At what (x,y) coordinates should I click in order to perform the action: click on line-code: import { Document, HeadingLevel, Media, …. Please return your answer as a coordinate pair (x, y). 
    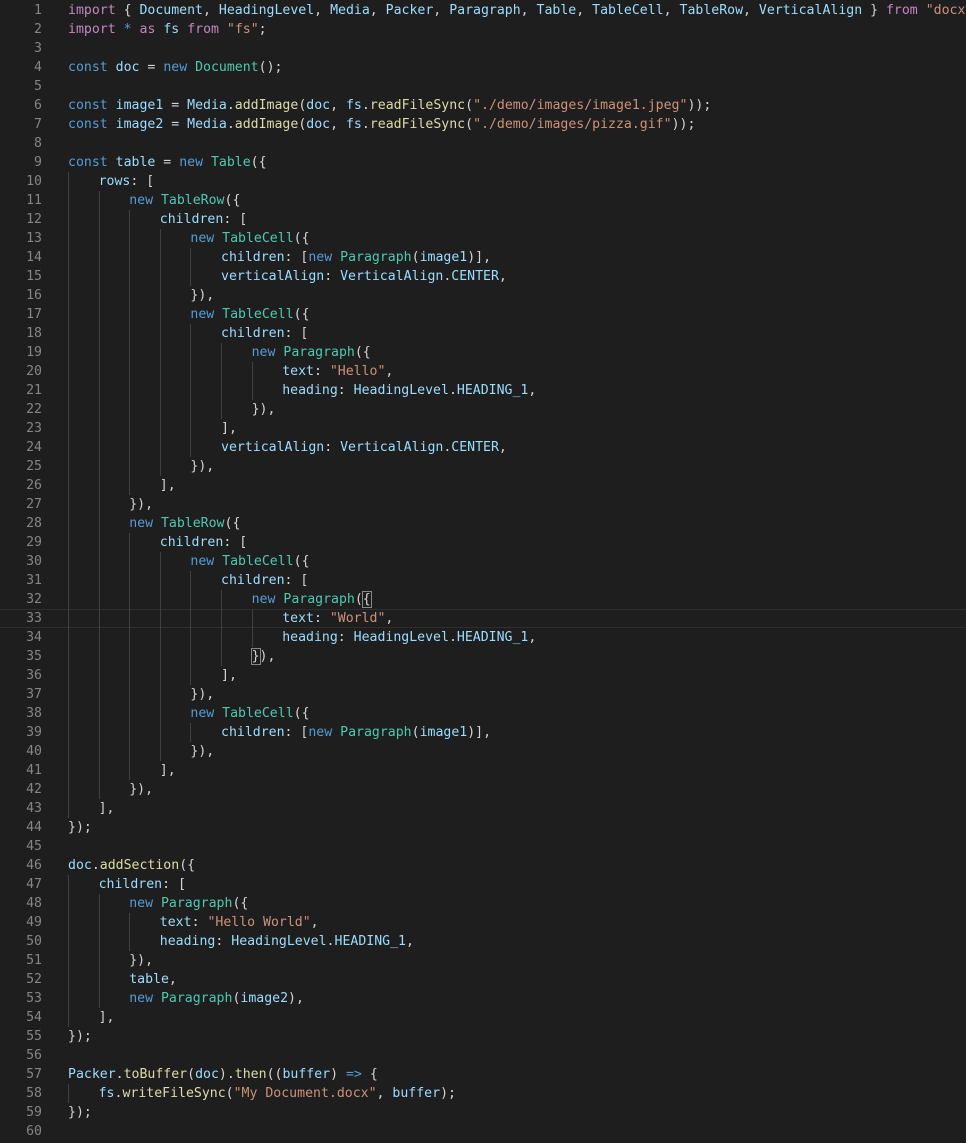
    Looking at the image, I should click on (517, 10).